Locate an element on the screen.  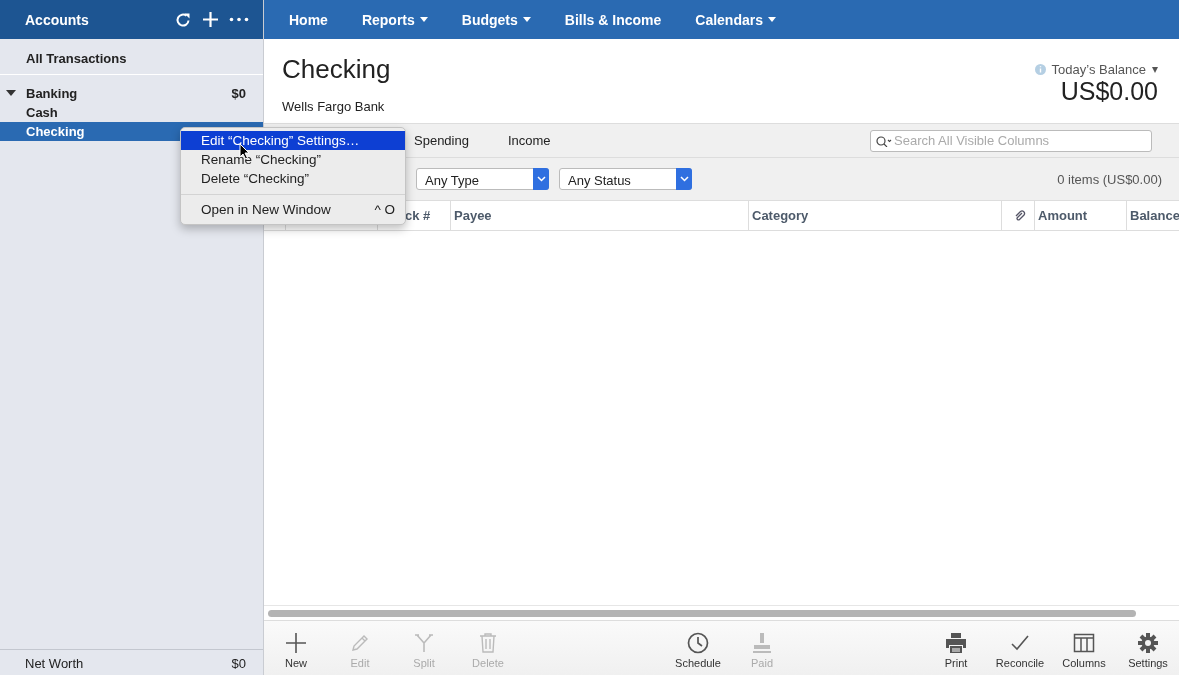
menu-item: Open in New Window ^ O is located at coordinates (293, 206).